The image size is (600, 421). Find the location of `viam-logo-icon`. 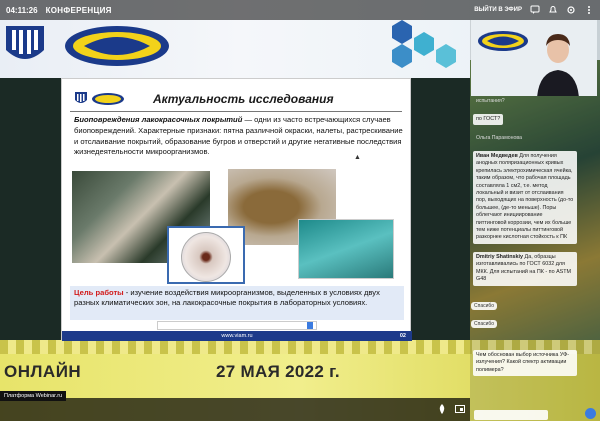

viam-logo-icon is located at coordinates (117, 46).